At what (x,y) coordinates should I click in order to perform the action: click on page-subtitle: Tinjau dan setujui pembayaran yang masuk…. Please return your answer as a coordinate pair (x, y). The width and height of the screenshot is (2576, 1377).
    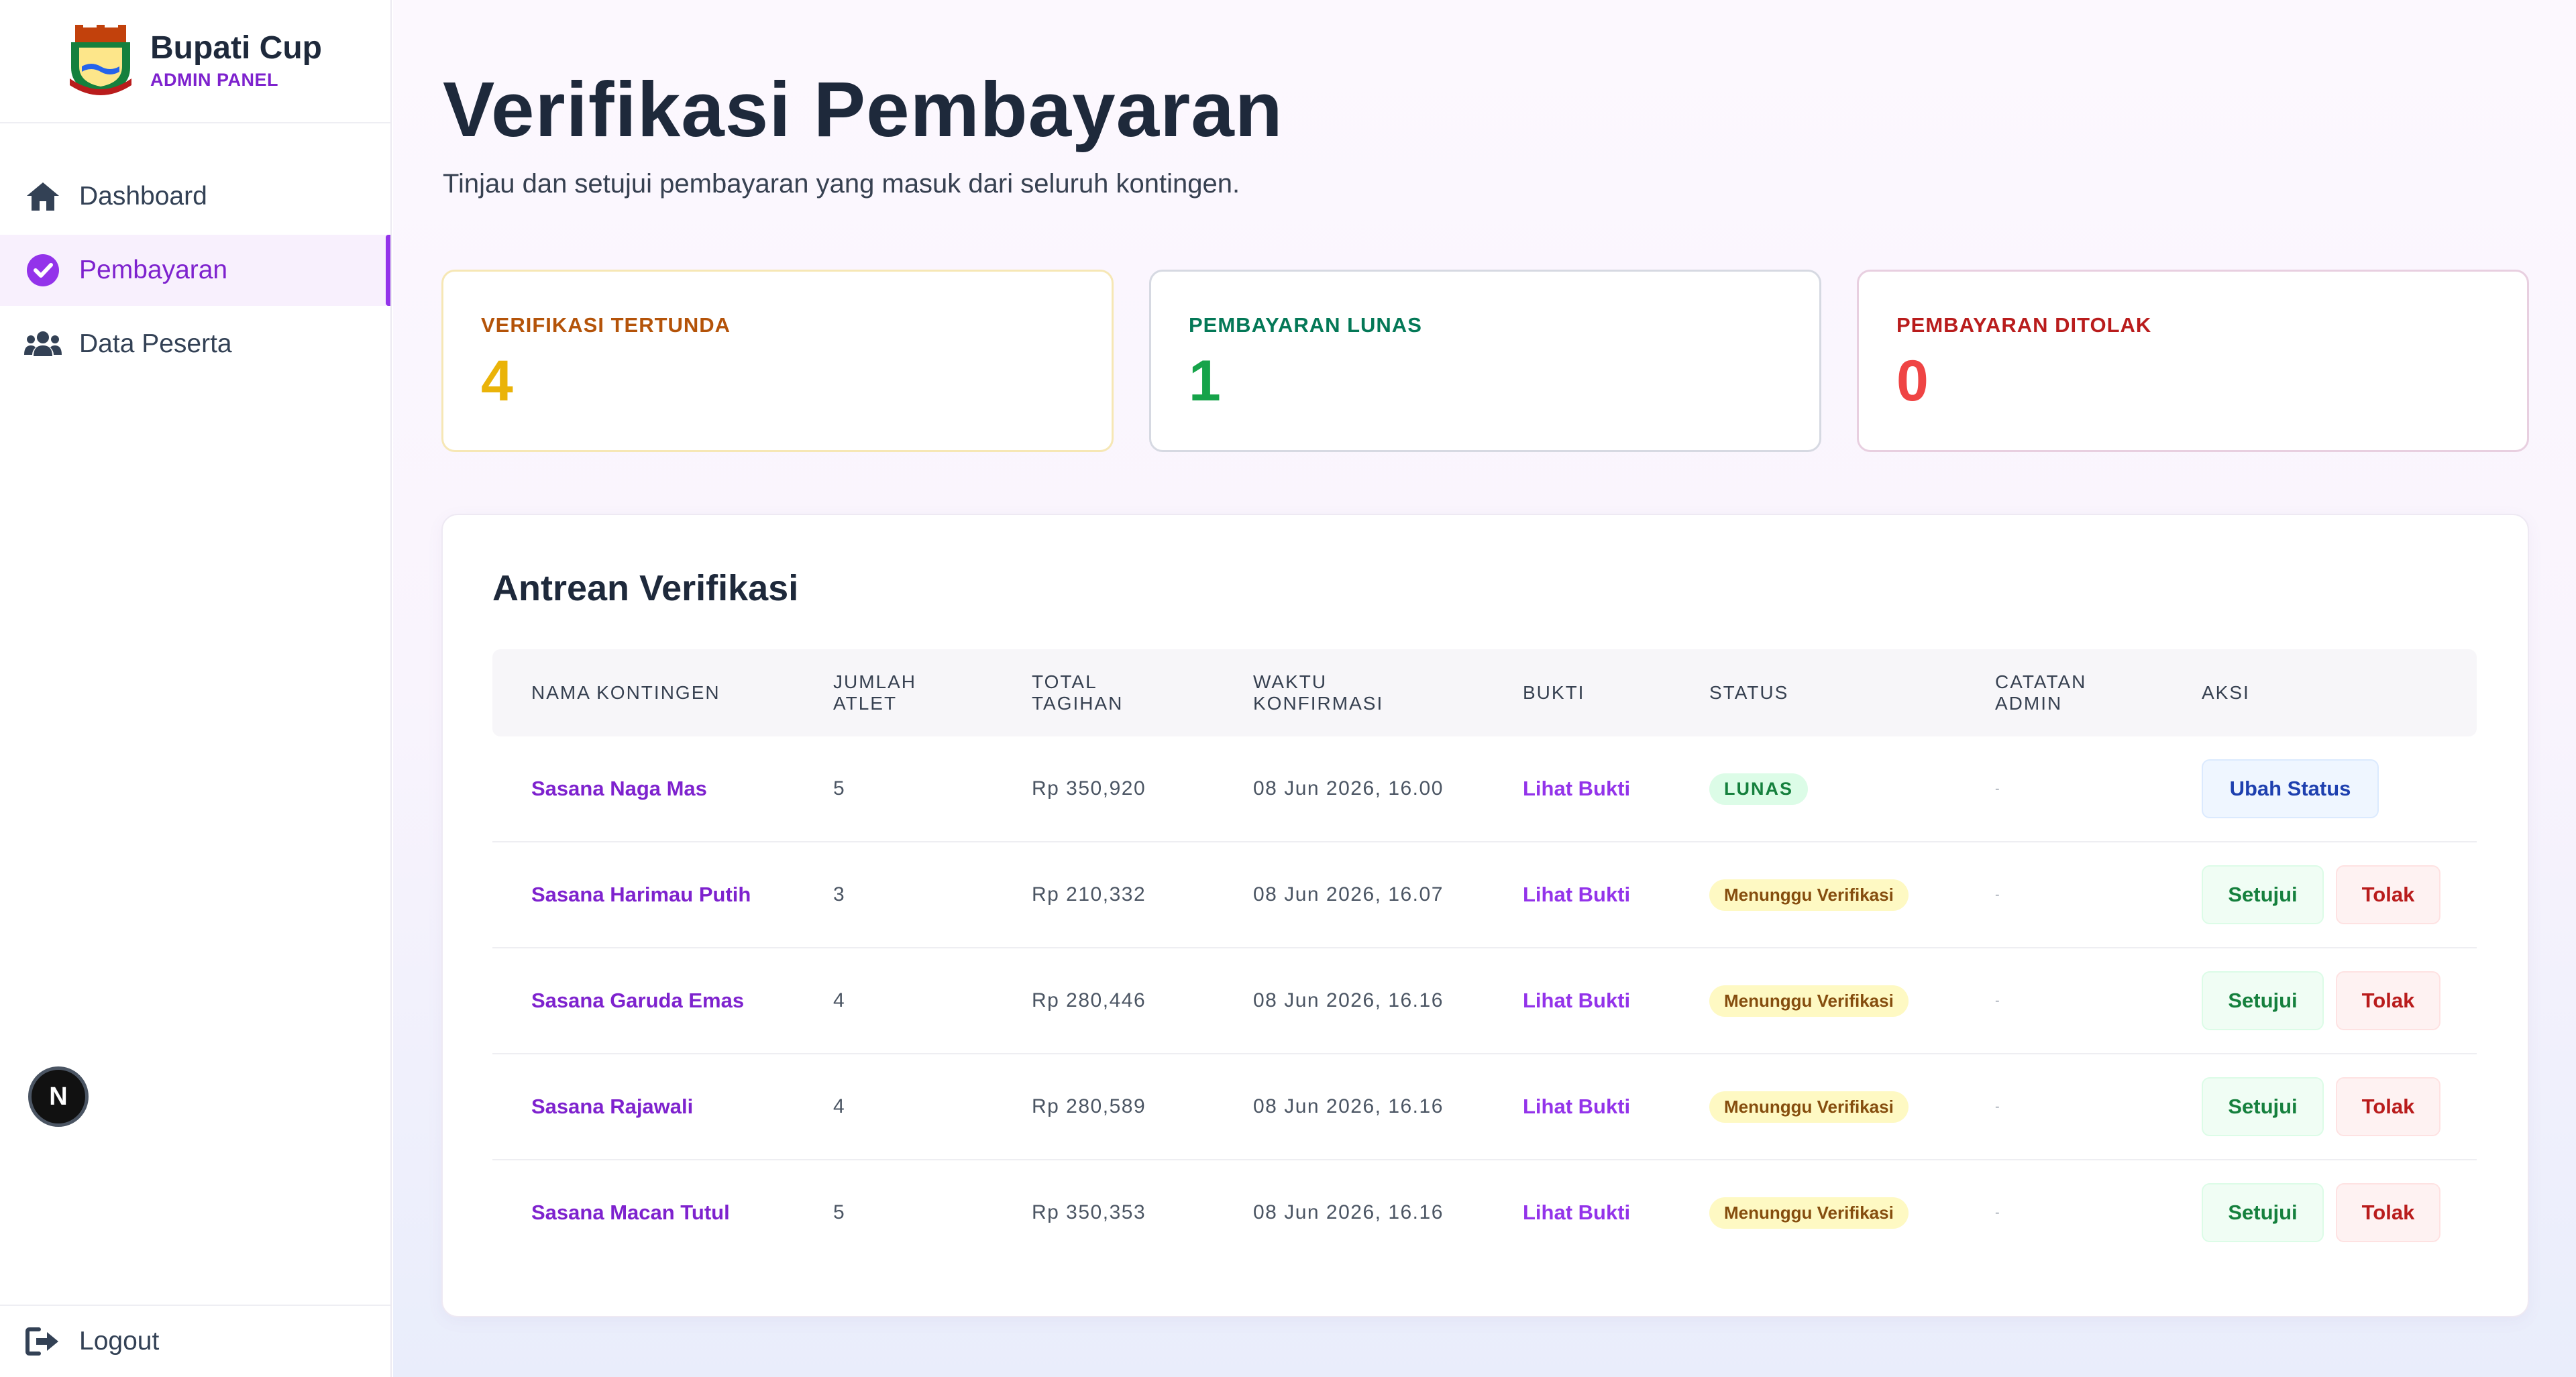
    Looking at the image, I should click on (841, 184).